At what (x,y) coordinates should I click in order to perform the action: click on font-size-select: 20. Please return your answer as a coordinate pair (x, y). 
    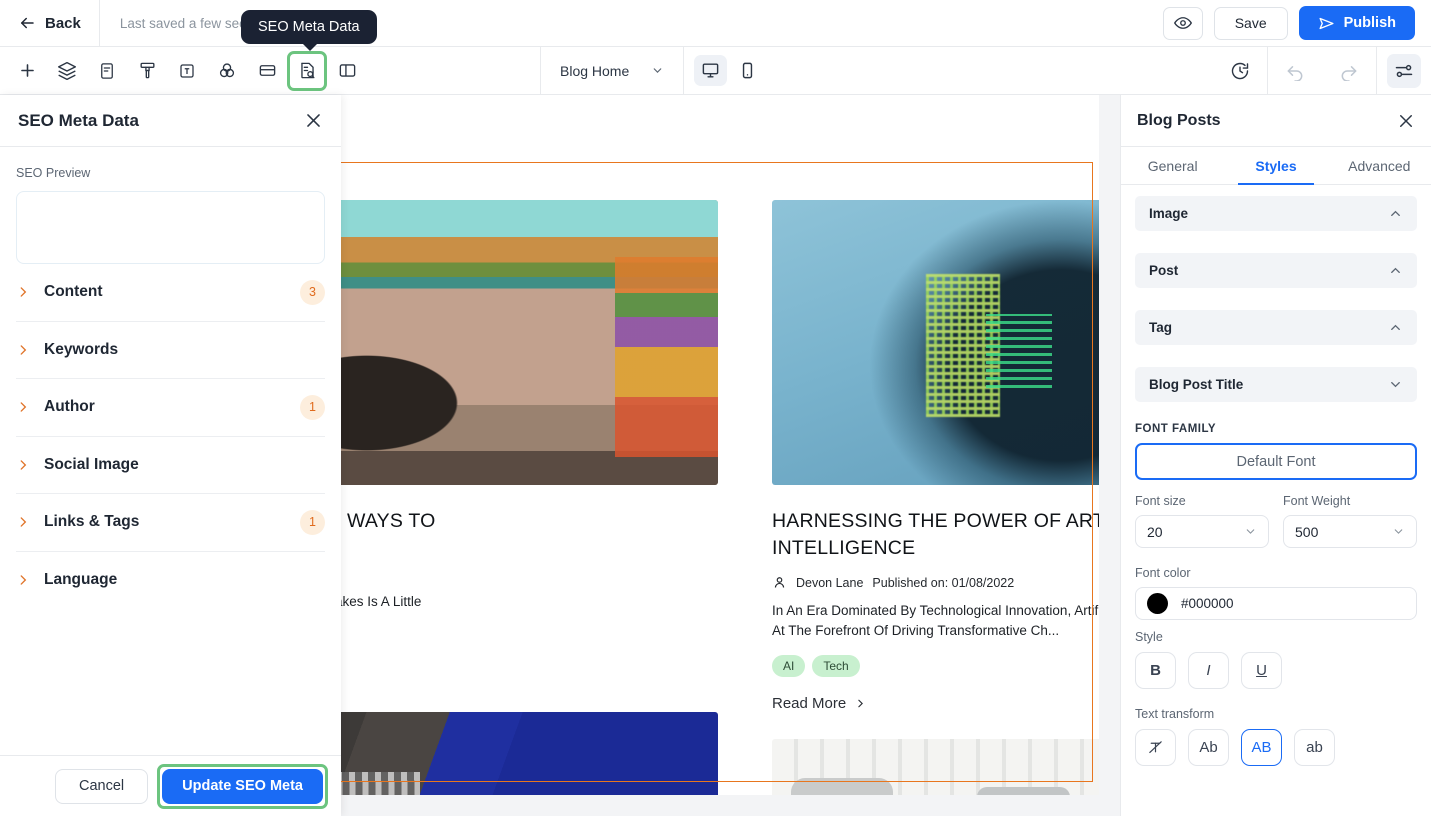
    Looking at the image, I should click on (1202, 531).